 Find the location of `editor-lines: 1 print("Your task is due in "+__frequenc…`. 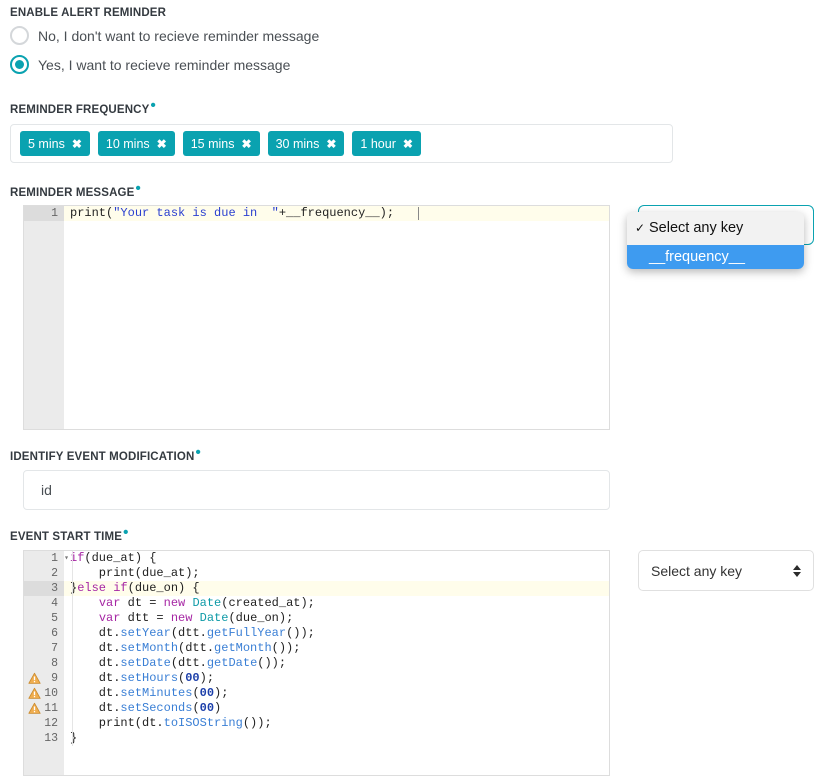

editor-lines: 1 print("Your task is due in "+__frequenc… is located at coordinates (316, 213).